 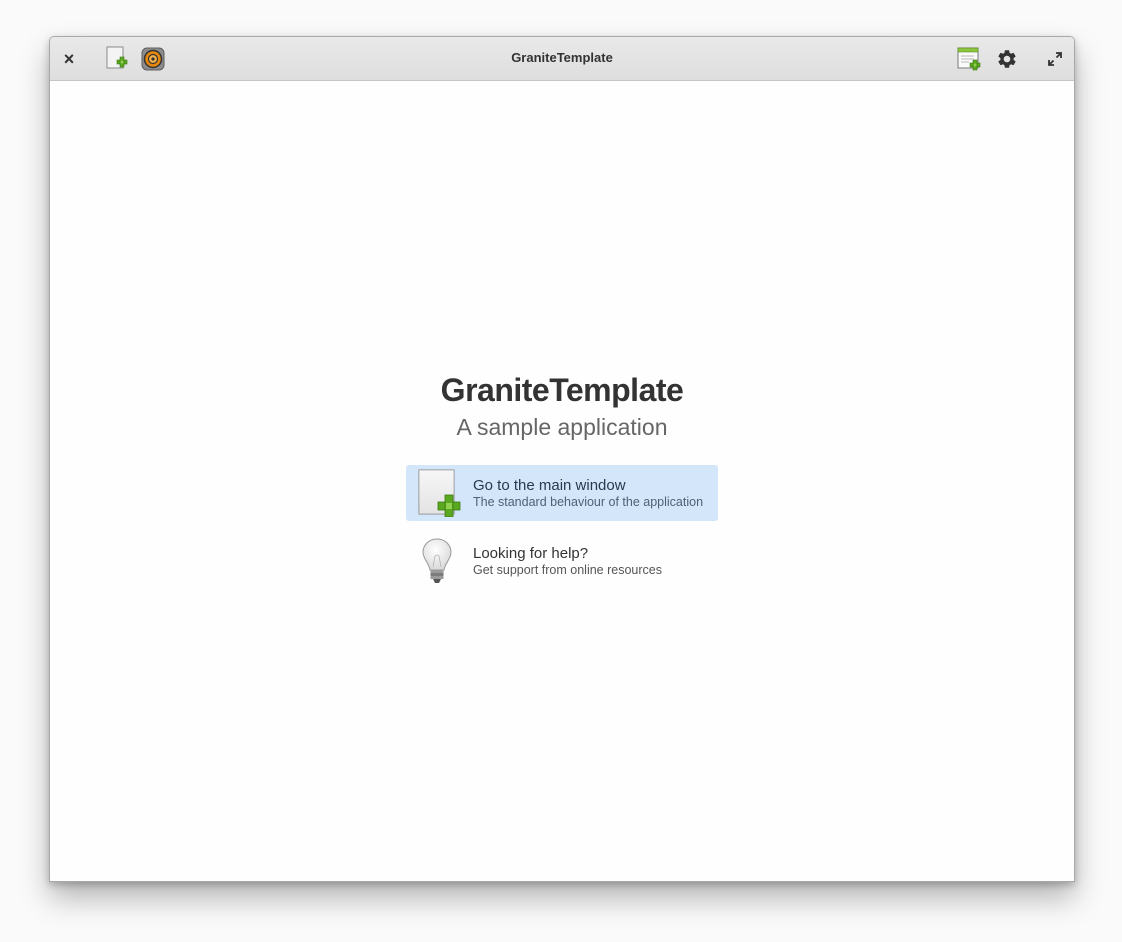 I want to click on option-description: Get support from online resources, so click(x=567, y=570).